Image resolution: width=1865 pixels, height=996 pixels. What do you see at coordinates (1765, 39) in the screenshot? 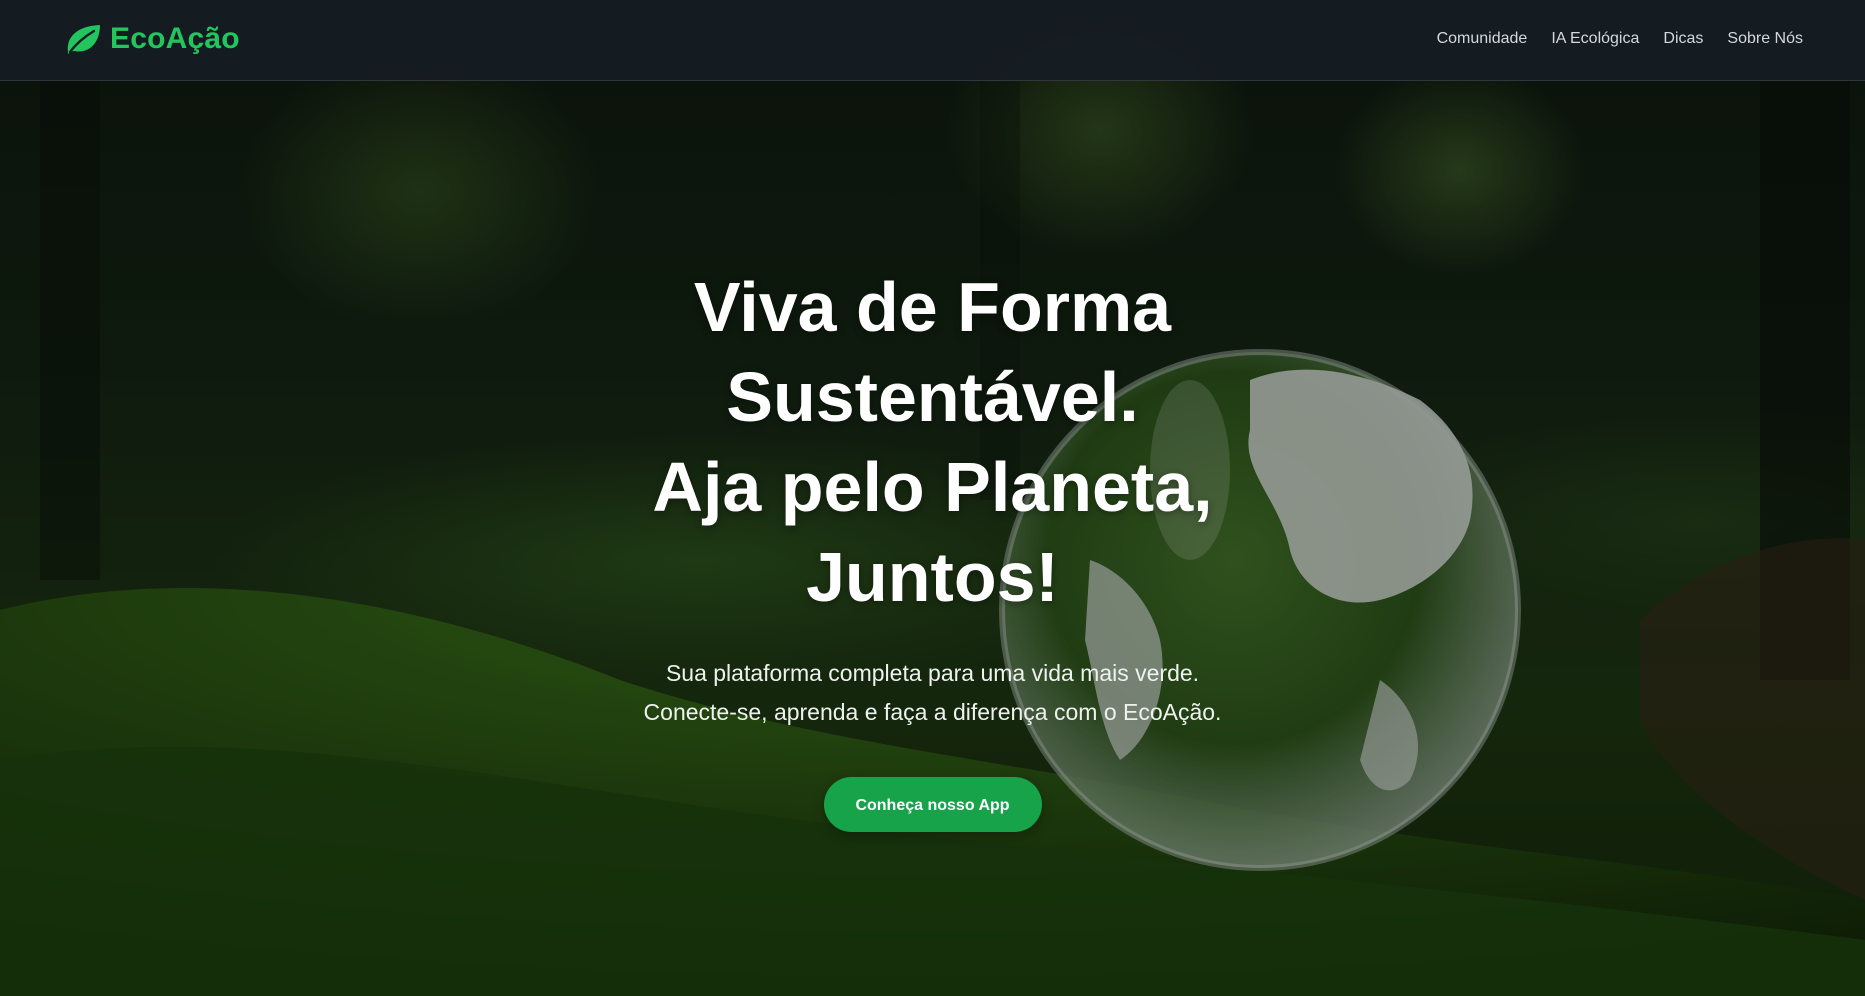
I see `nav-link-sobre-nos: Sobre Nós` at bounding box center [1765, 39].